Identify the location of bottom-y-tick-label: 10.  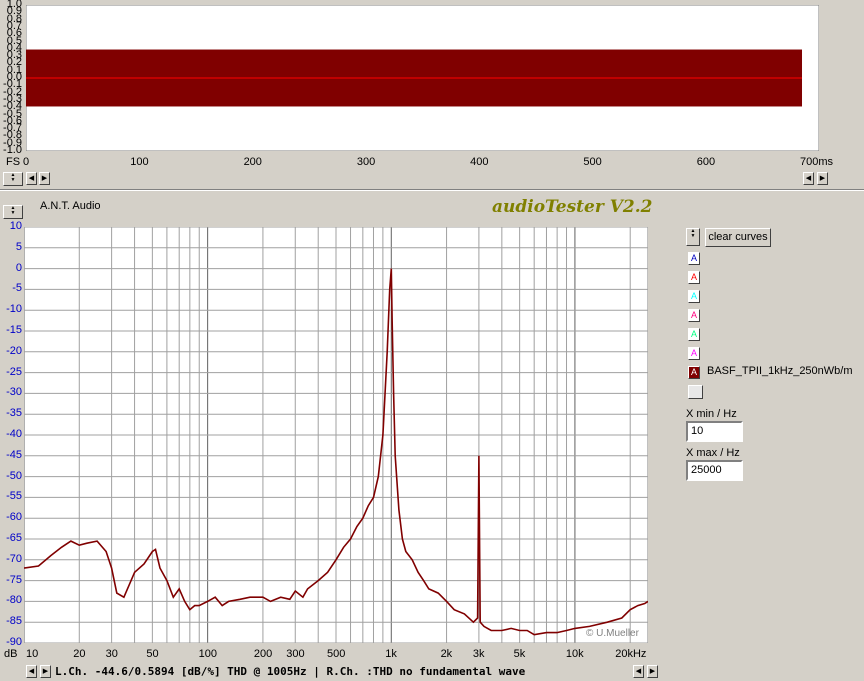
(15, 226).